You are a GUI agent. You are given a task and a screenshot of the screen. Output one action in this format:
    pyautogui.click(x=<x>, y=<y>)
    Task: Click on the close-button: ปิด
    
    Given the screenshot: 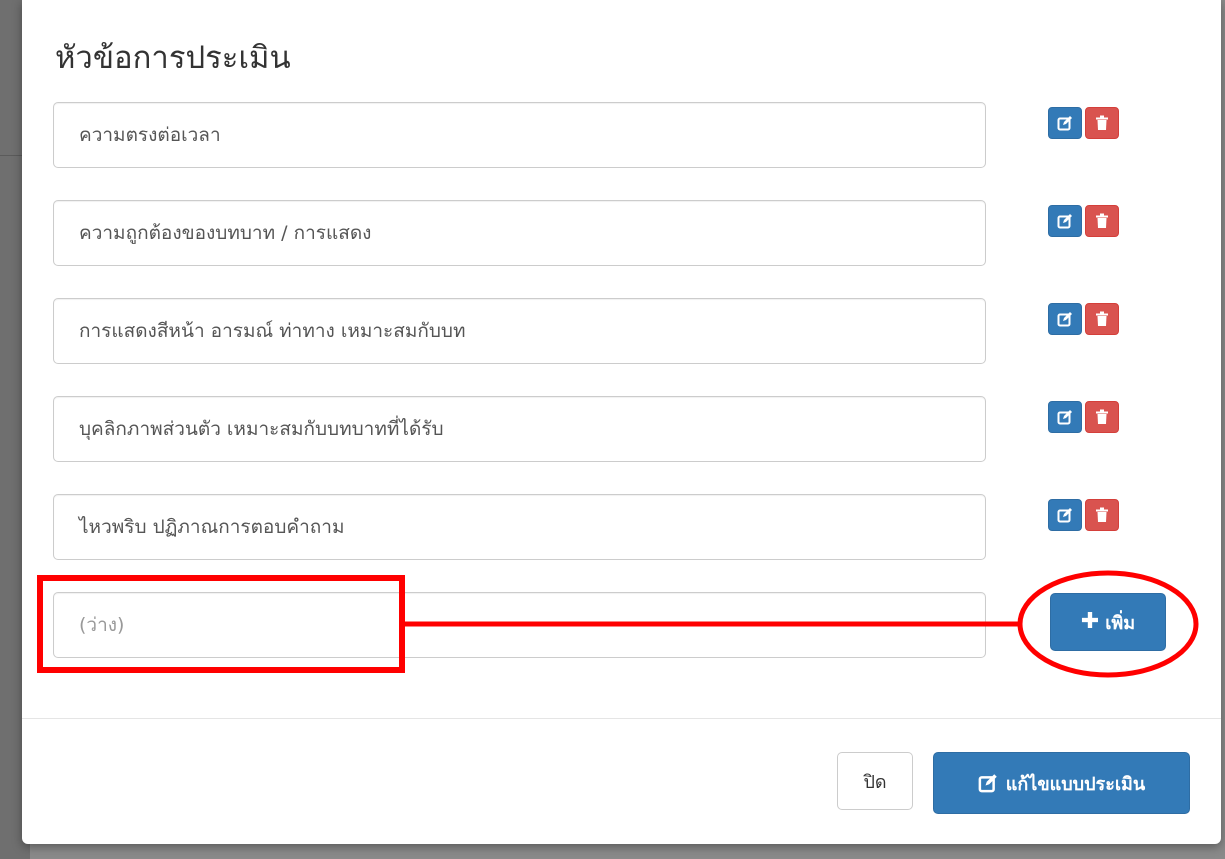 What is the action you would take?
    pyautogui.click(x=875, y=781)
    